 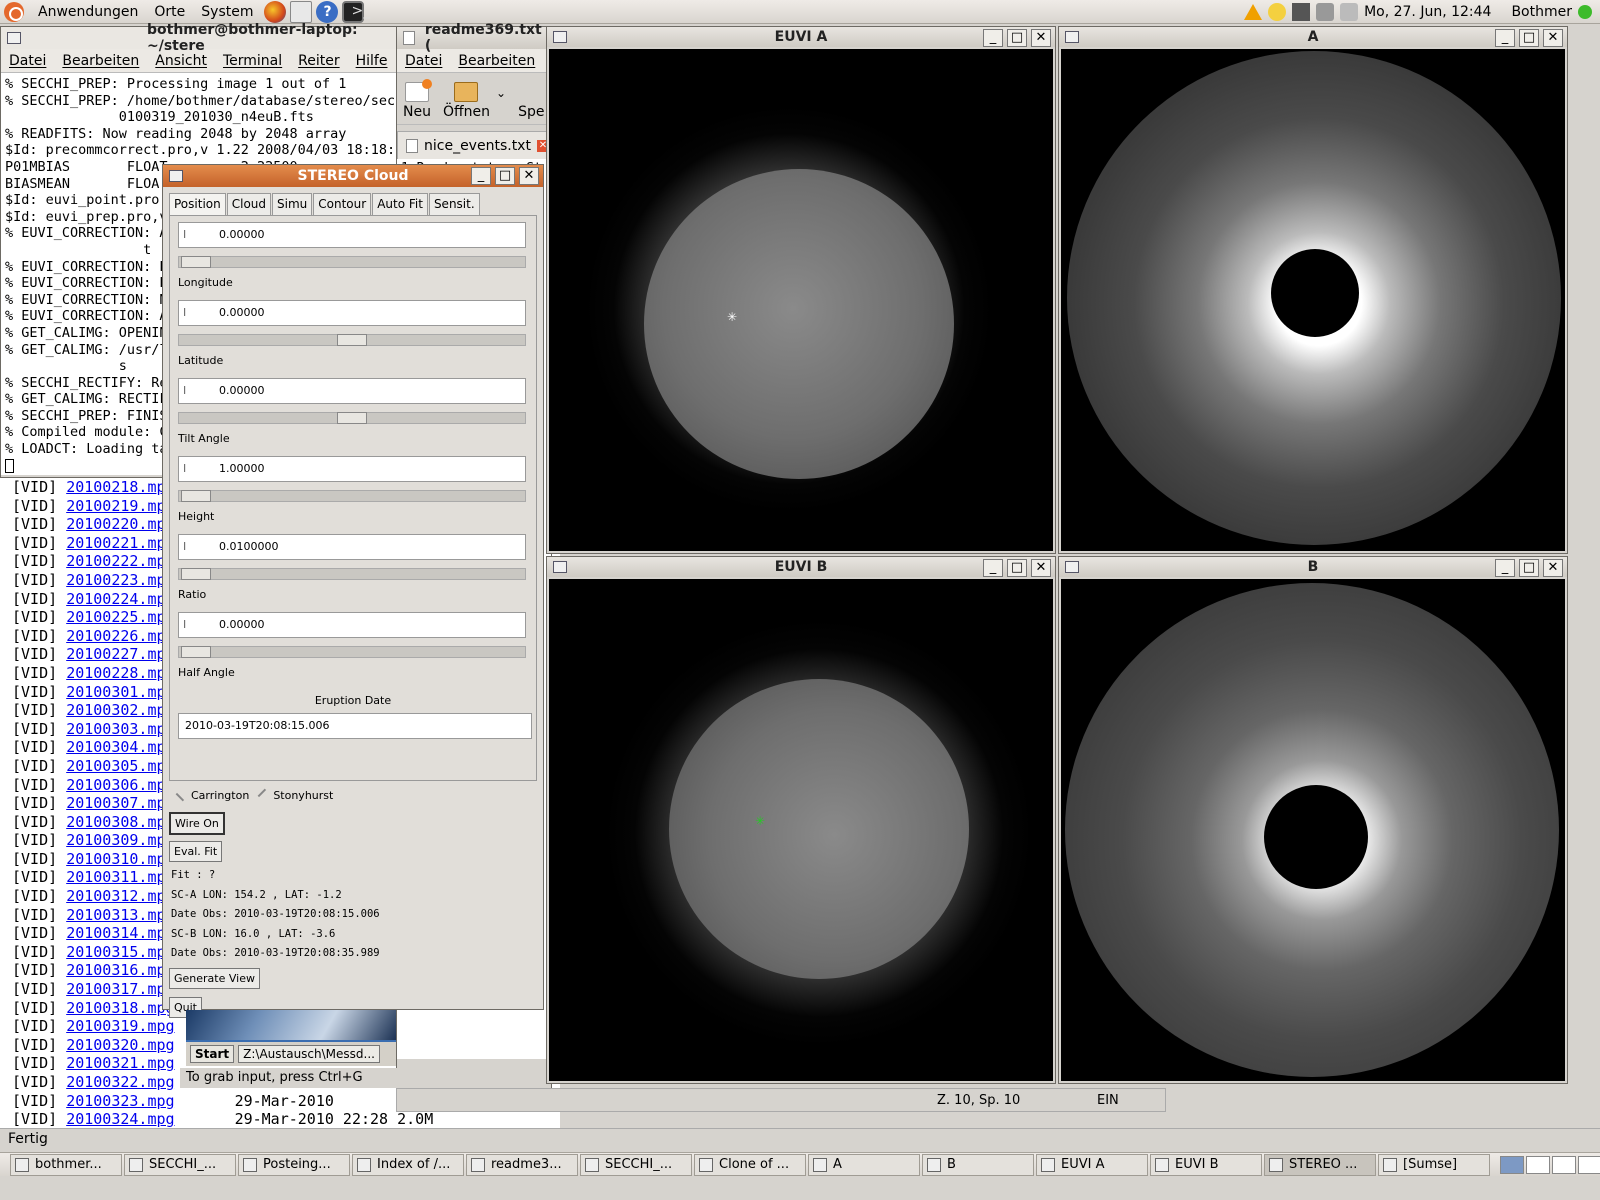 What do you see at coordinates (120, 692) in the screenshot?
I see `file-link: 20100301.mpg` at bounding box center [120, 692].